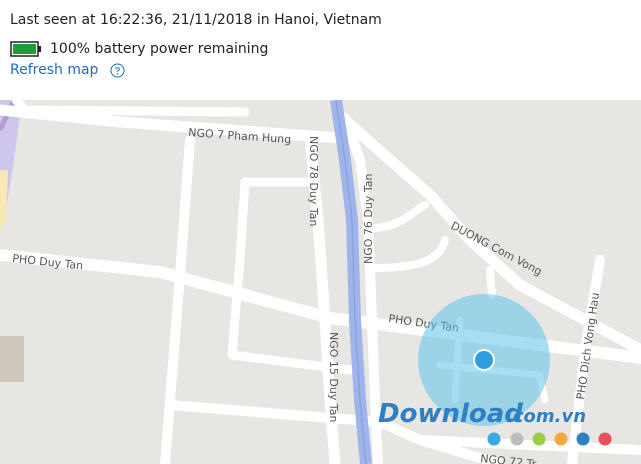 The height and width of the screenshot is (464, 641). What do you see at coordinates (368, 219) in the screenshot?
I see `street-label-ngo76: NGO 76 Duy Tan` at bounding box center [368, 219].